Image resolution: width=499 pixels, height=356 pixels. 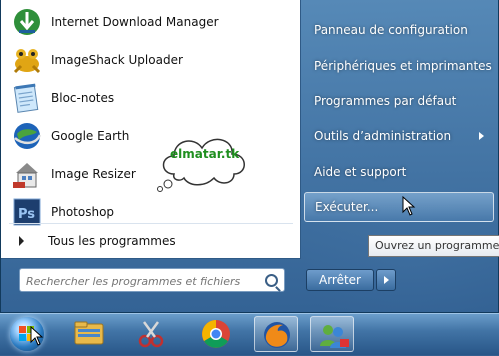 I want to click on idm-icon, so click(x=27, y=22).